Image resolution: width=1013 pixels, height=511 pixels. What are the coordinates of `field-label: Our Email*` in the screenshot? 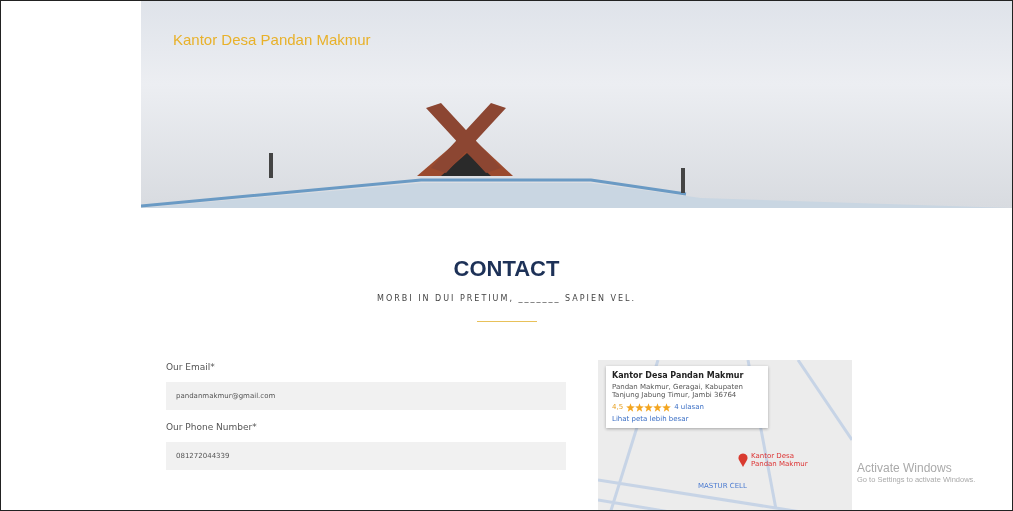 It's located at (191, 367).